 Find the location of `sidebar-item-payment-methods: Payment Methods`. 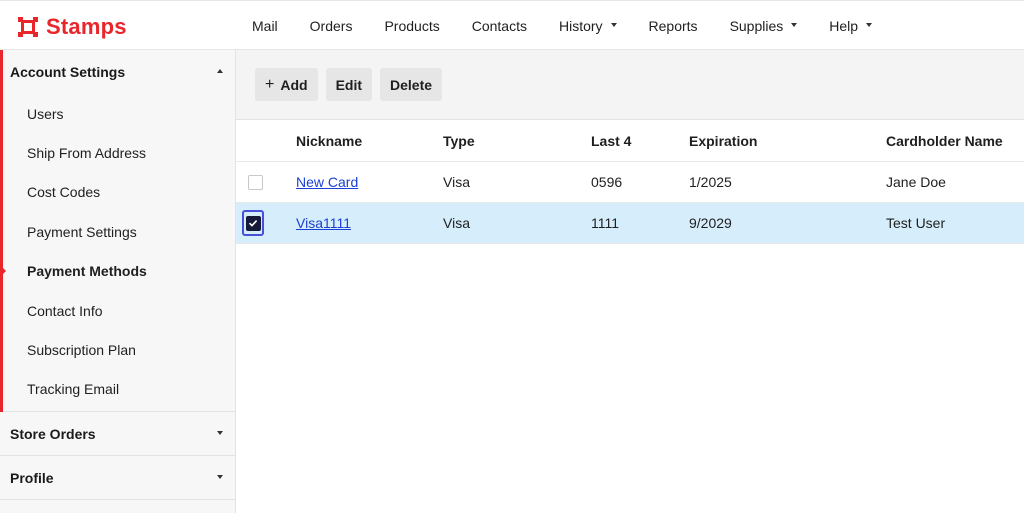

sidebar-item-payment-methods: Payment Methods is located at coordinates (117, 271).